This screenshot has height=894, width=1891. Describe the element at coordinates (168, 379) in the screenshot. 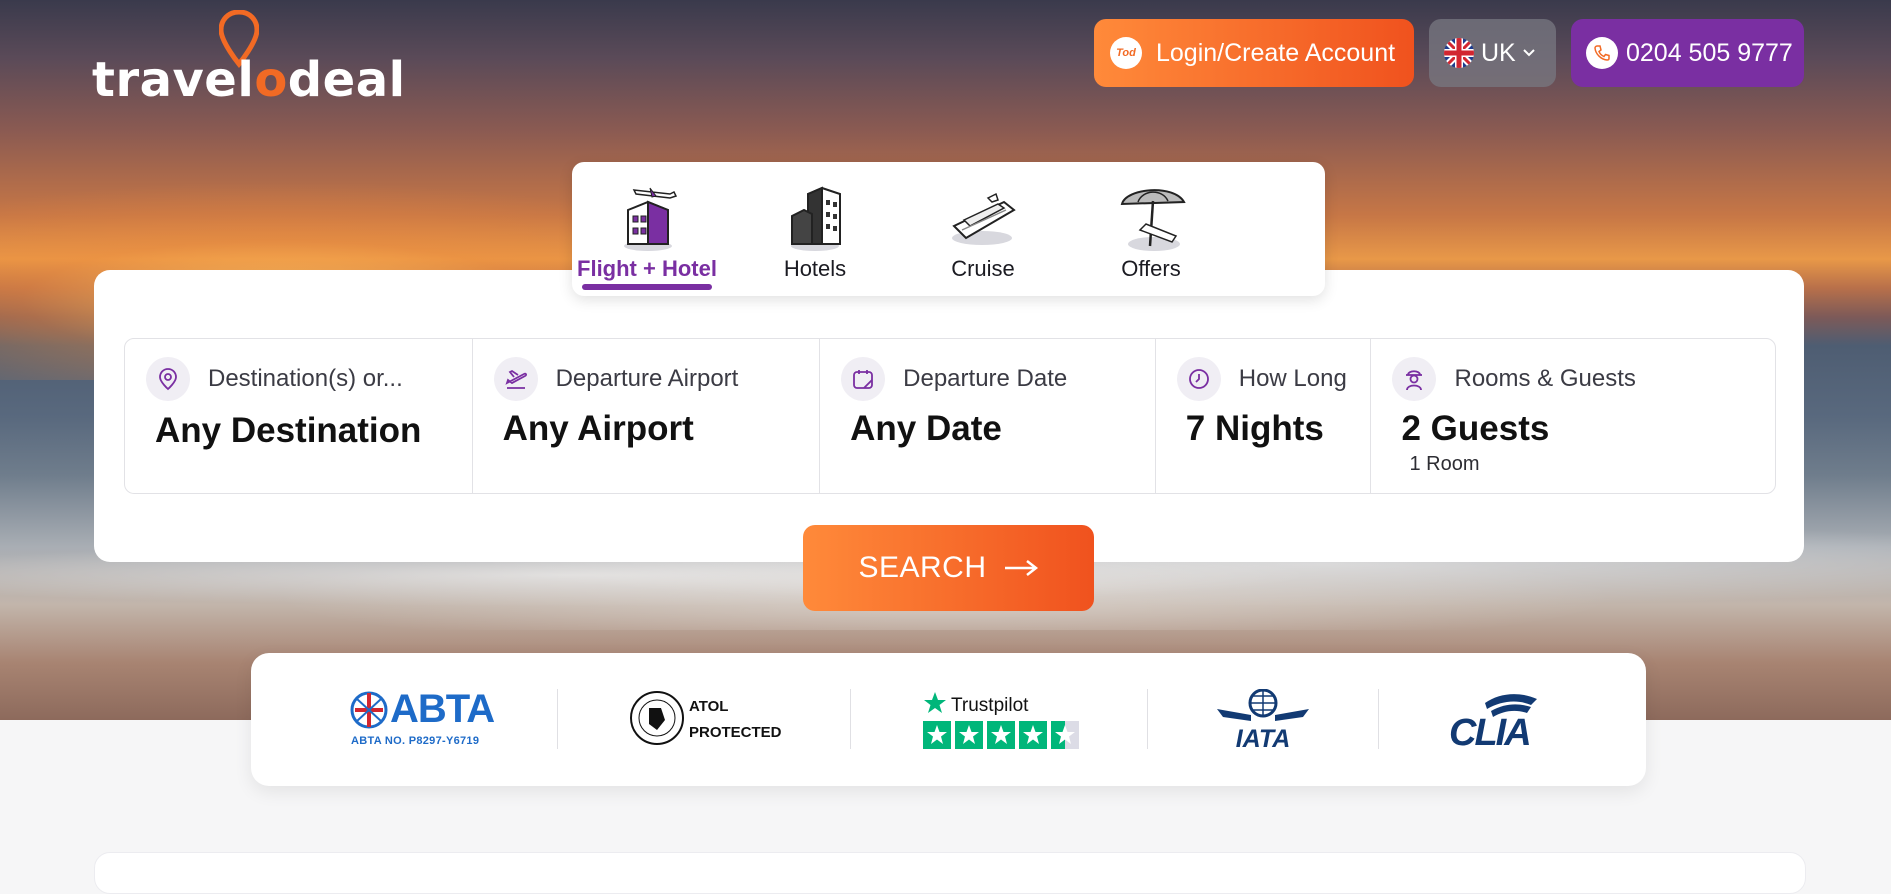

I see `location-pin-icon` at that location.